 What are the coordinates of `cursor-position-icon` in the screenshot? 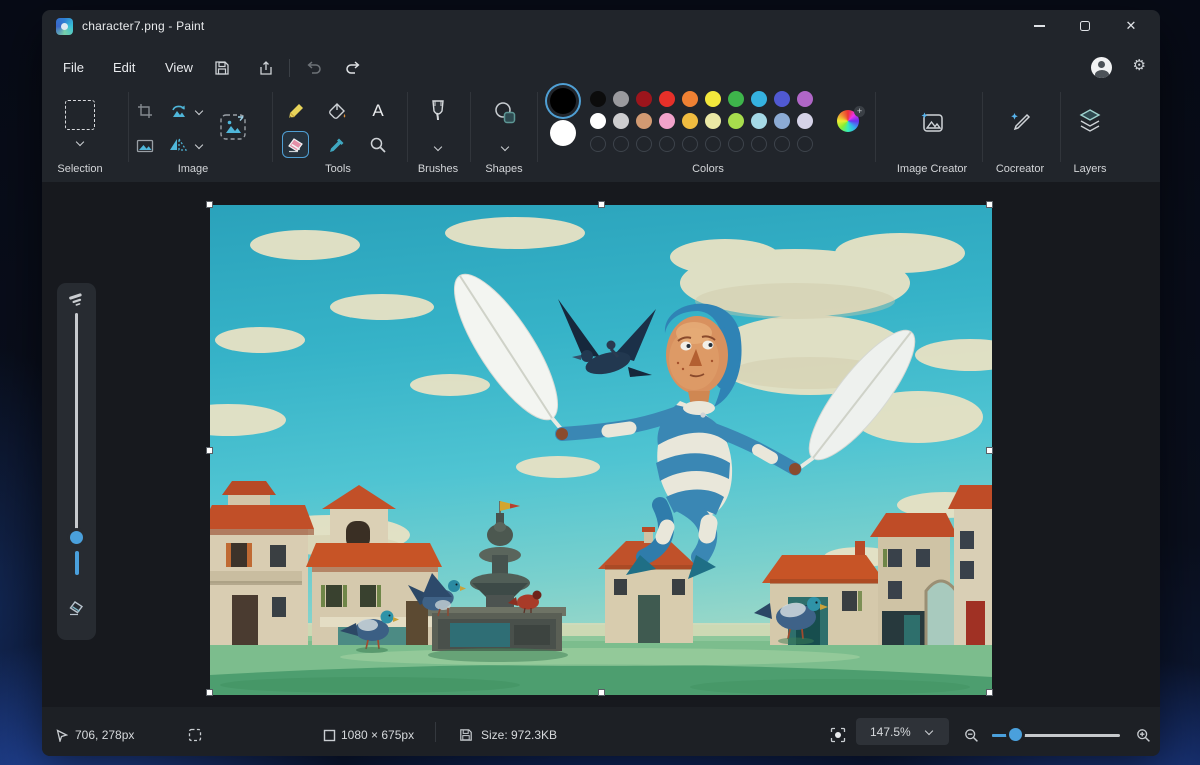 It's located at (62, 735).